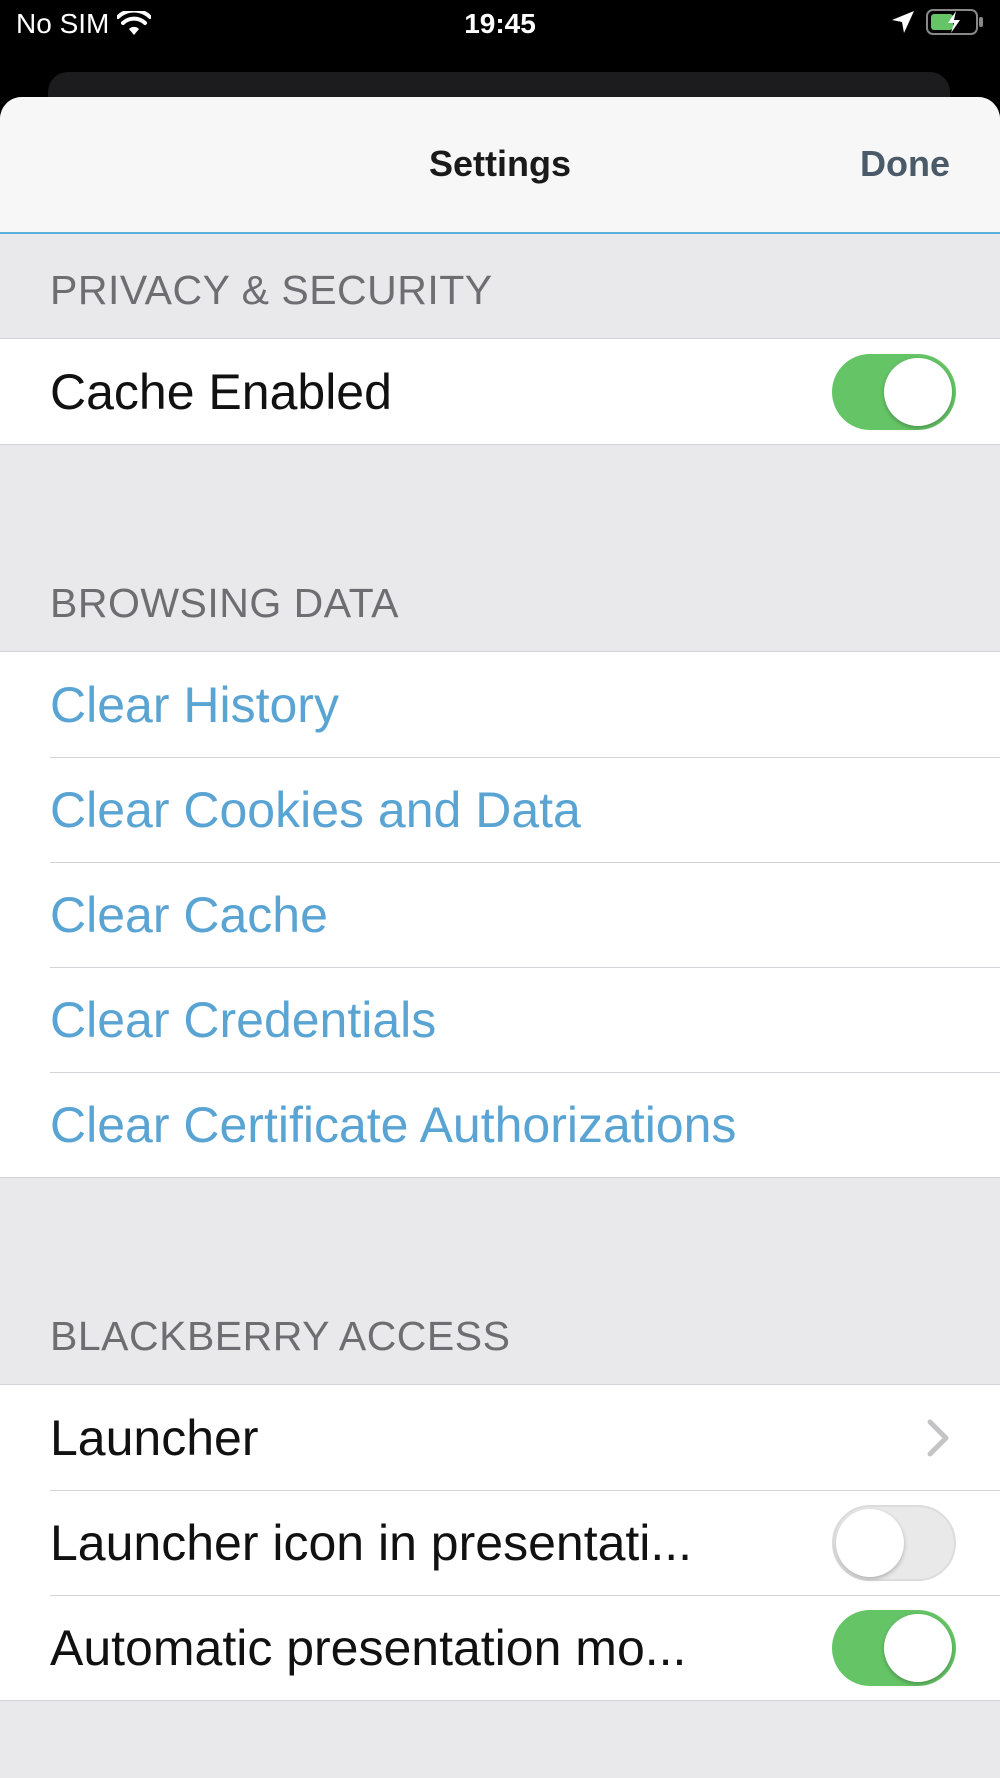 The height and width of the screenshot is (1778, 1000). I want to click on section-header-access: BLACKBERRY ACCESS, so click(500, 1281).